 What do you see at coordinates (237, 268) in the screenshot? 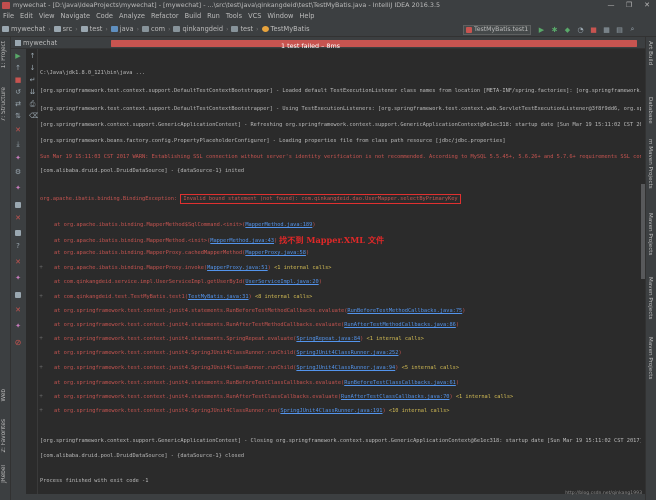
I see `source-link: MapperProxy.java:51` at bounding box center [237, 268].